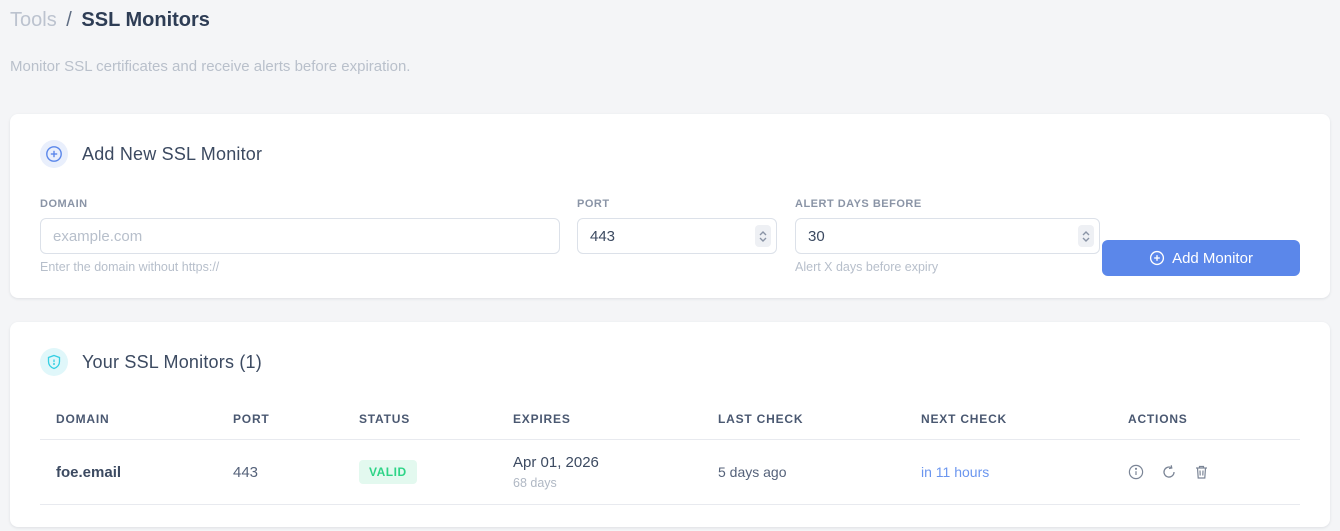  What do you see at coordinates (436, 472) in the screenshot?
I see `monitor-status-cell: VALID` at bounding box center [436, 472].